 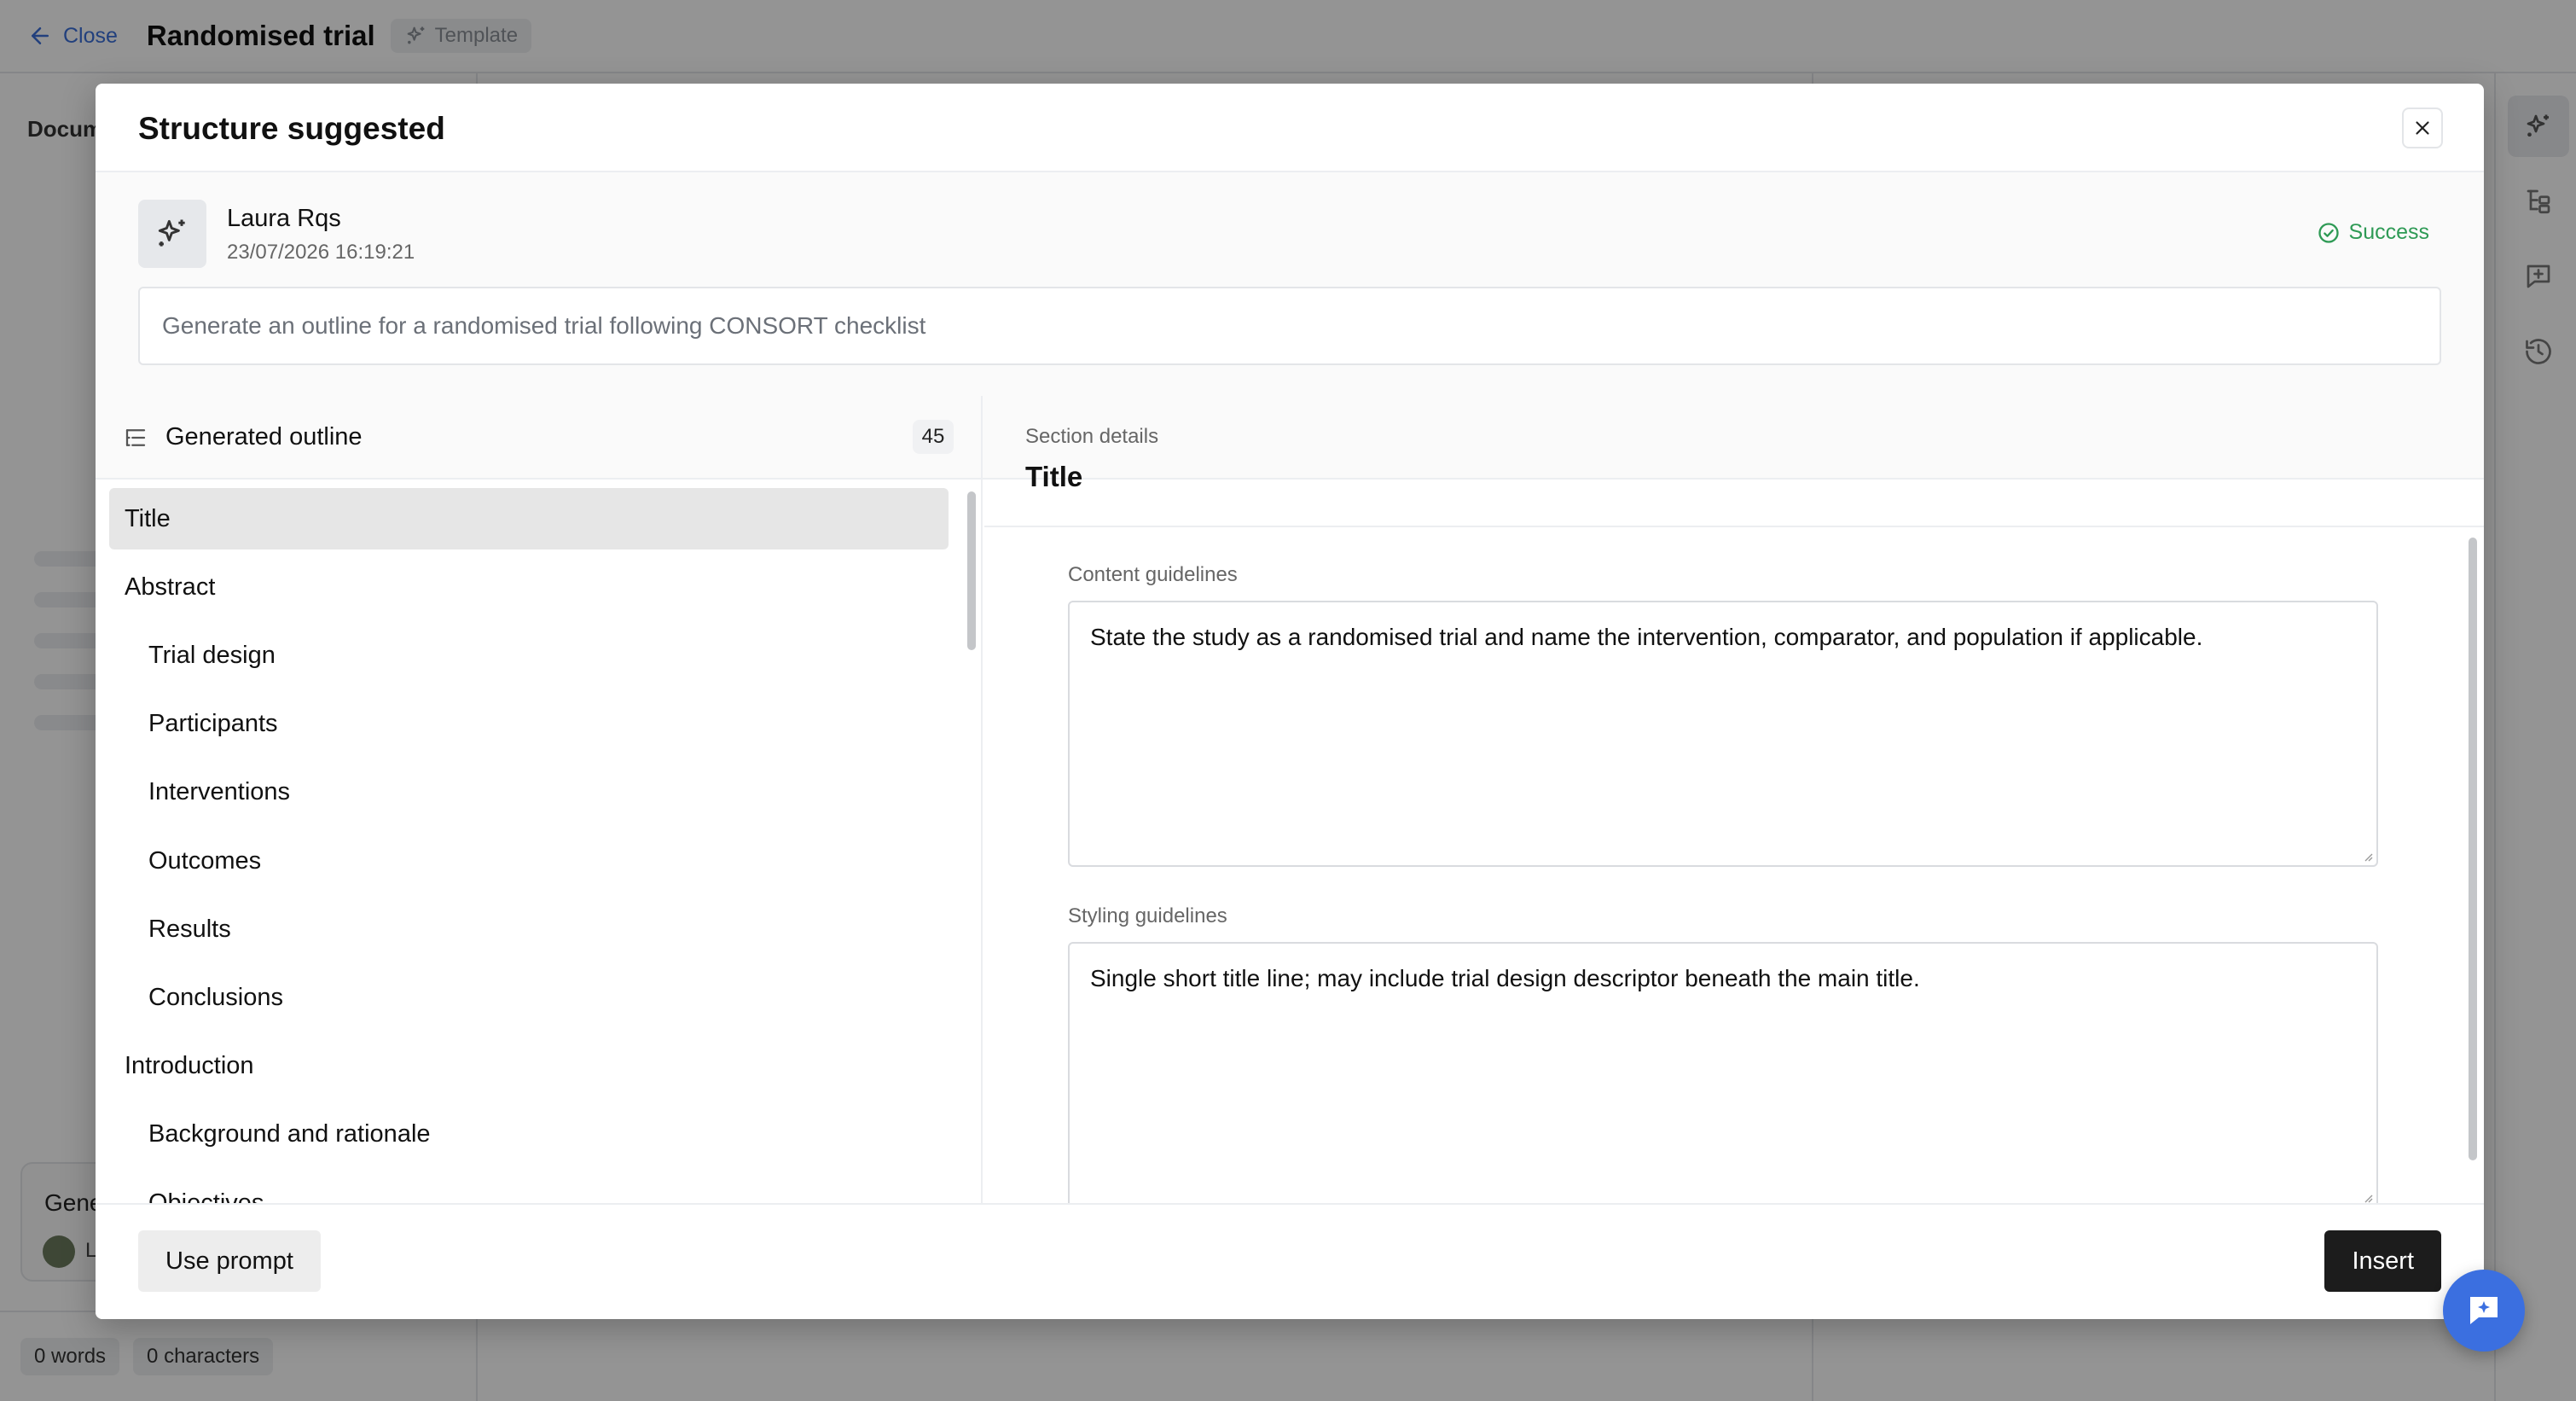 What do you see at coordinates (189, 1066) in the screenshot?
I see `outline-item-label: Introduction` at bounding box center [189, 1066].